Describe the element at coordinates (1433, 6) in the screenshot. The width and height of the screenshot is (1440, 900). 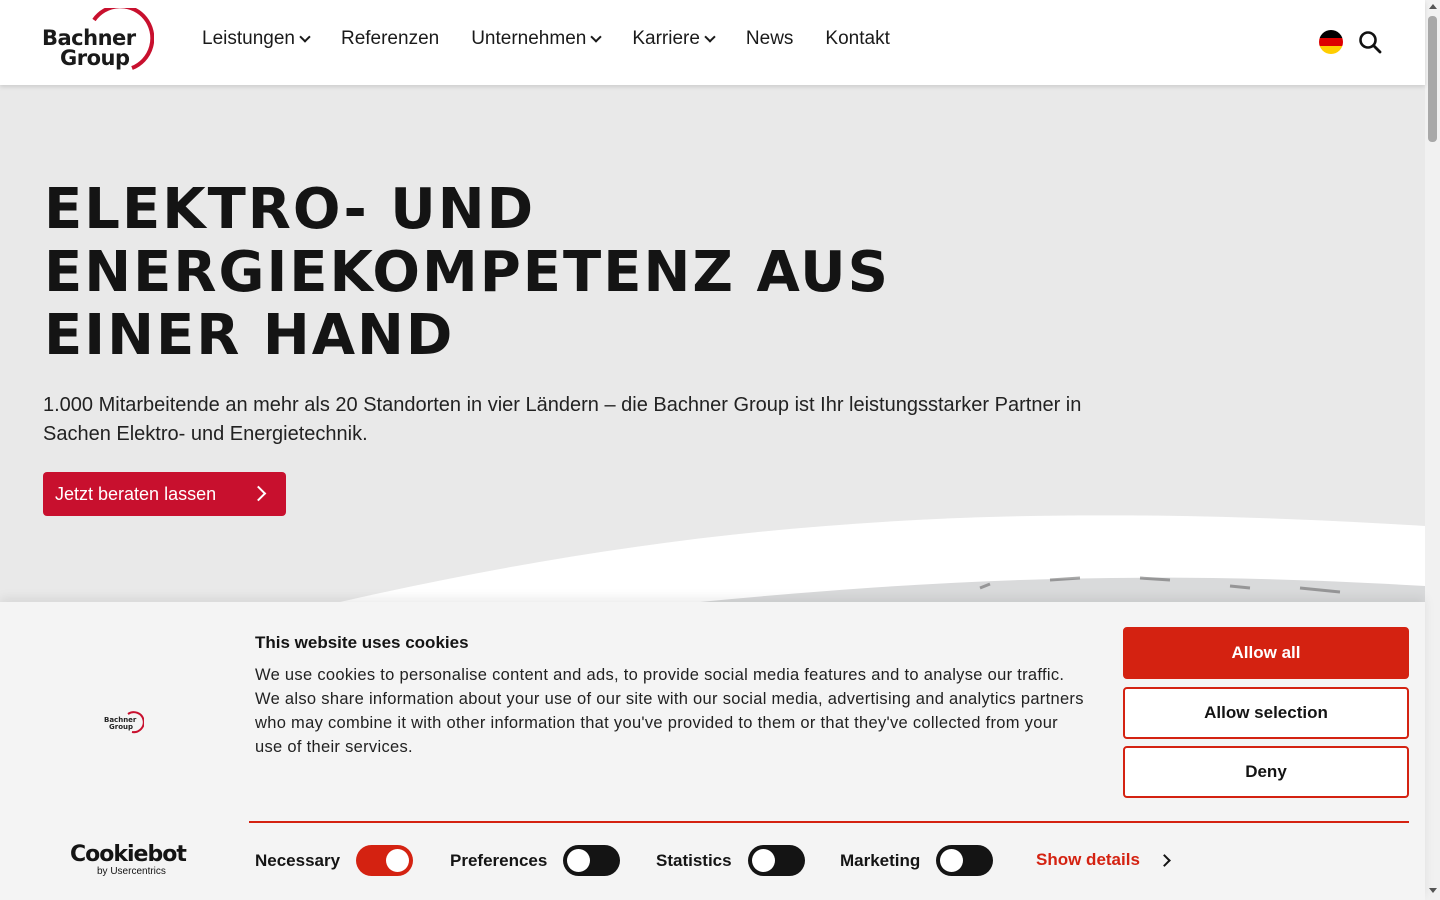
I see `scroll-up-arrow-icon` at that location.